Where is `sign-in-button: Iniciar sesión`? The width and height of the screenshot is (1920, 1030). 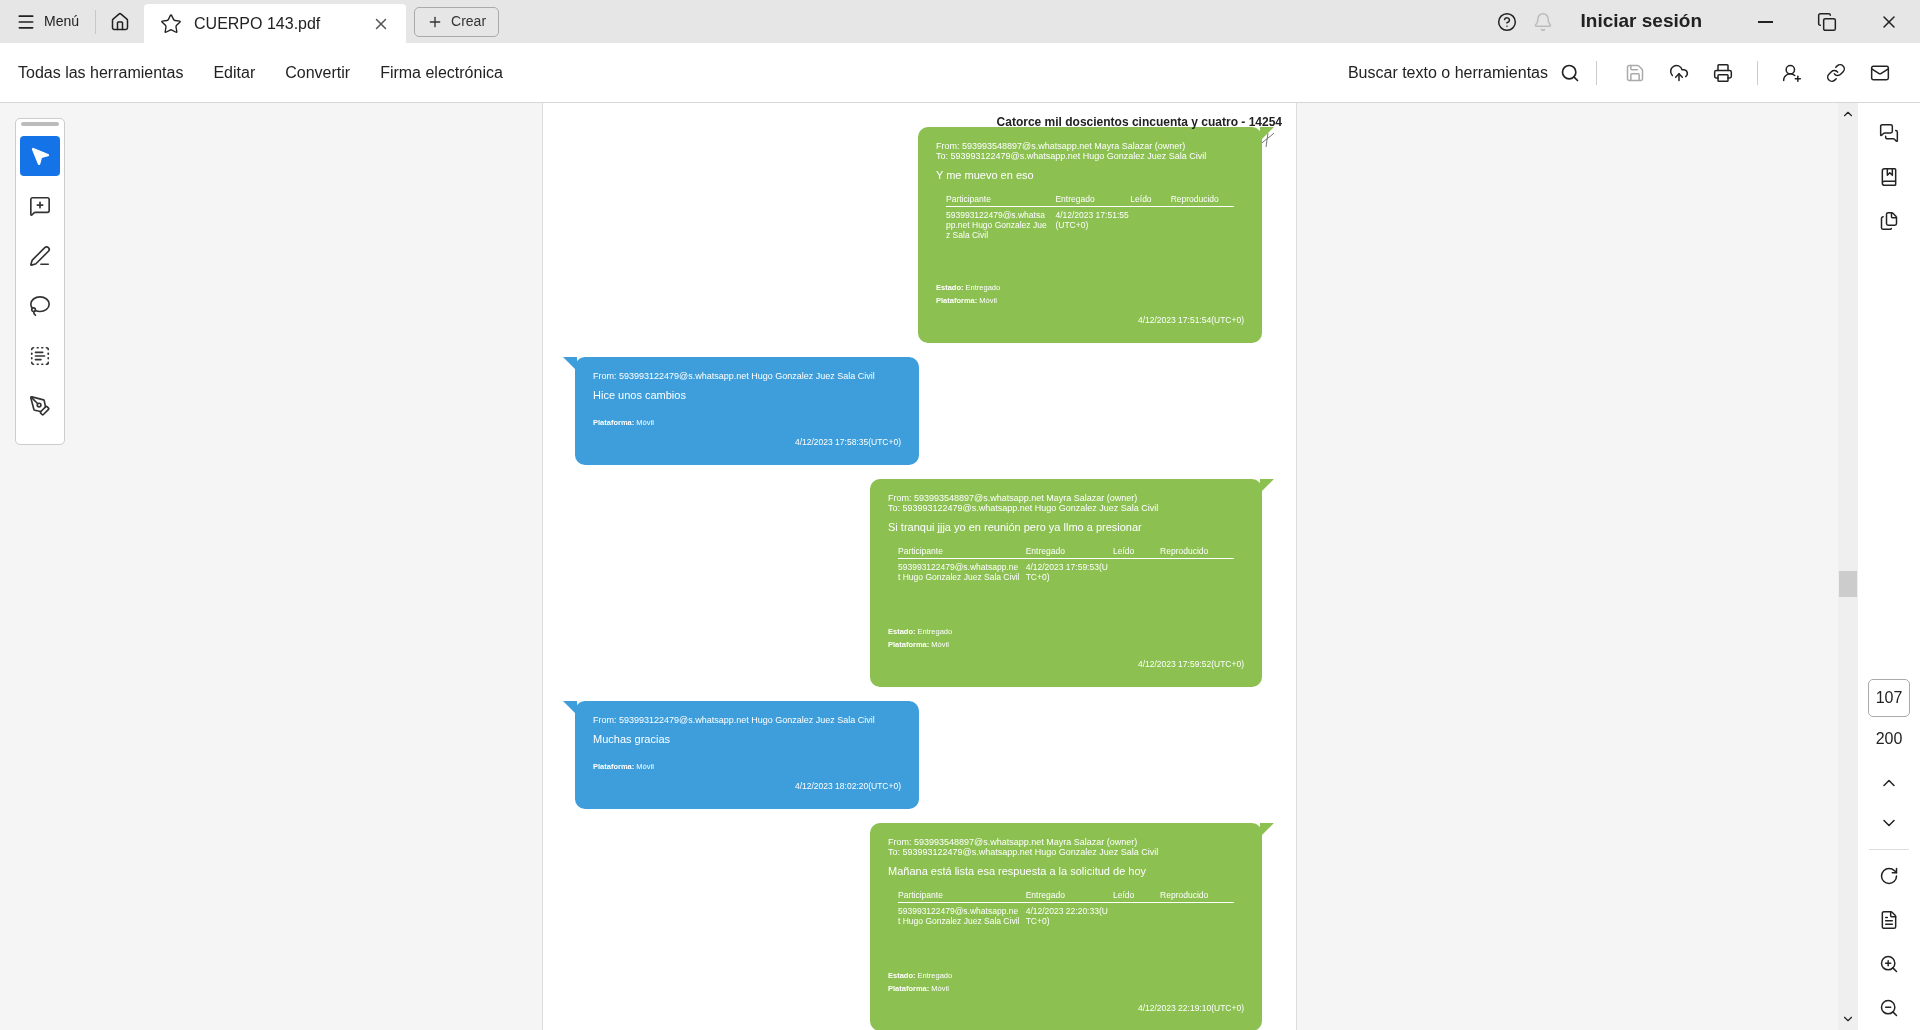
sign-in-button: Iniciar sesión is located at coordinates (1641, 21).